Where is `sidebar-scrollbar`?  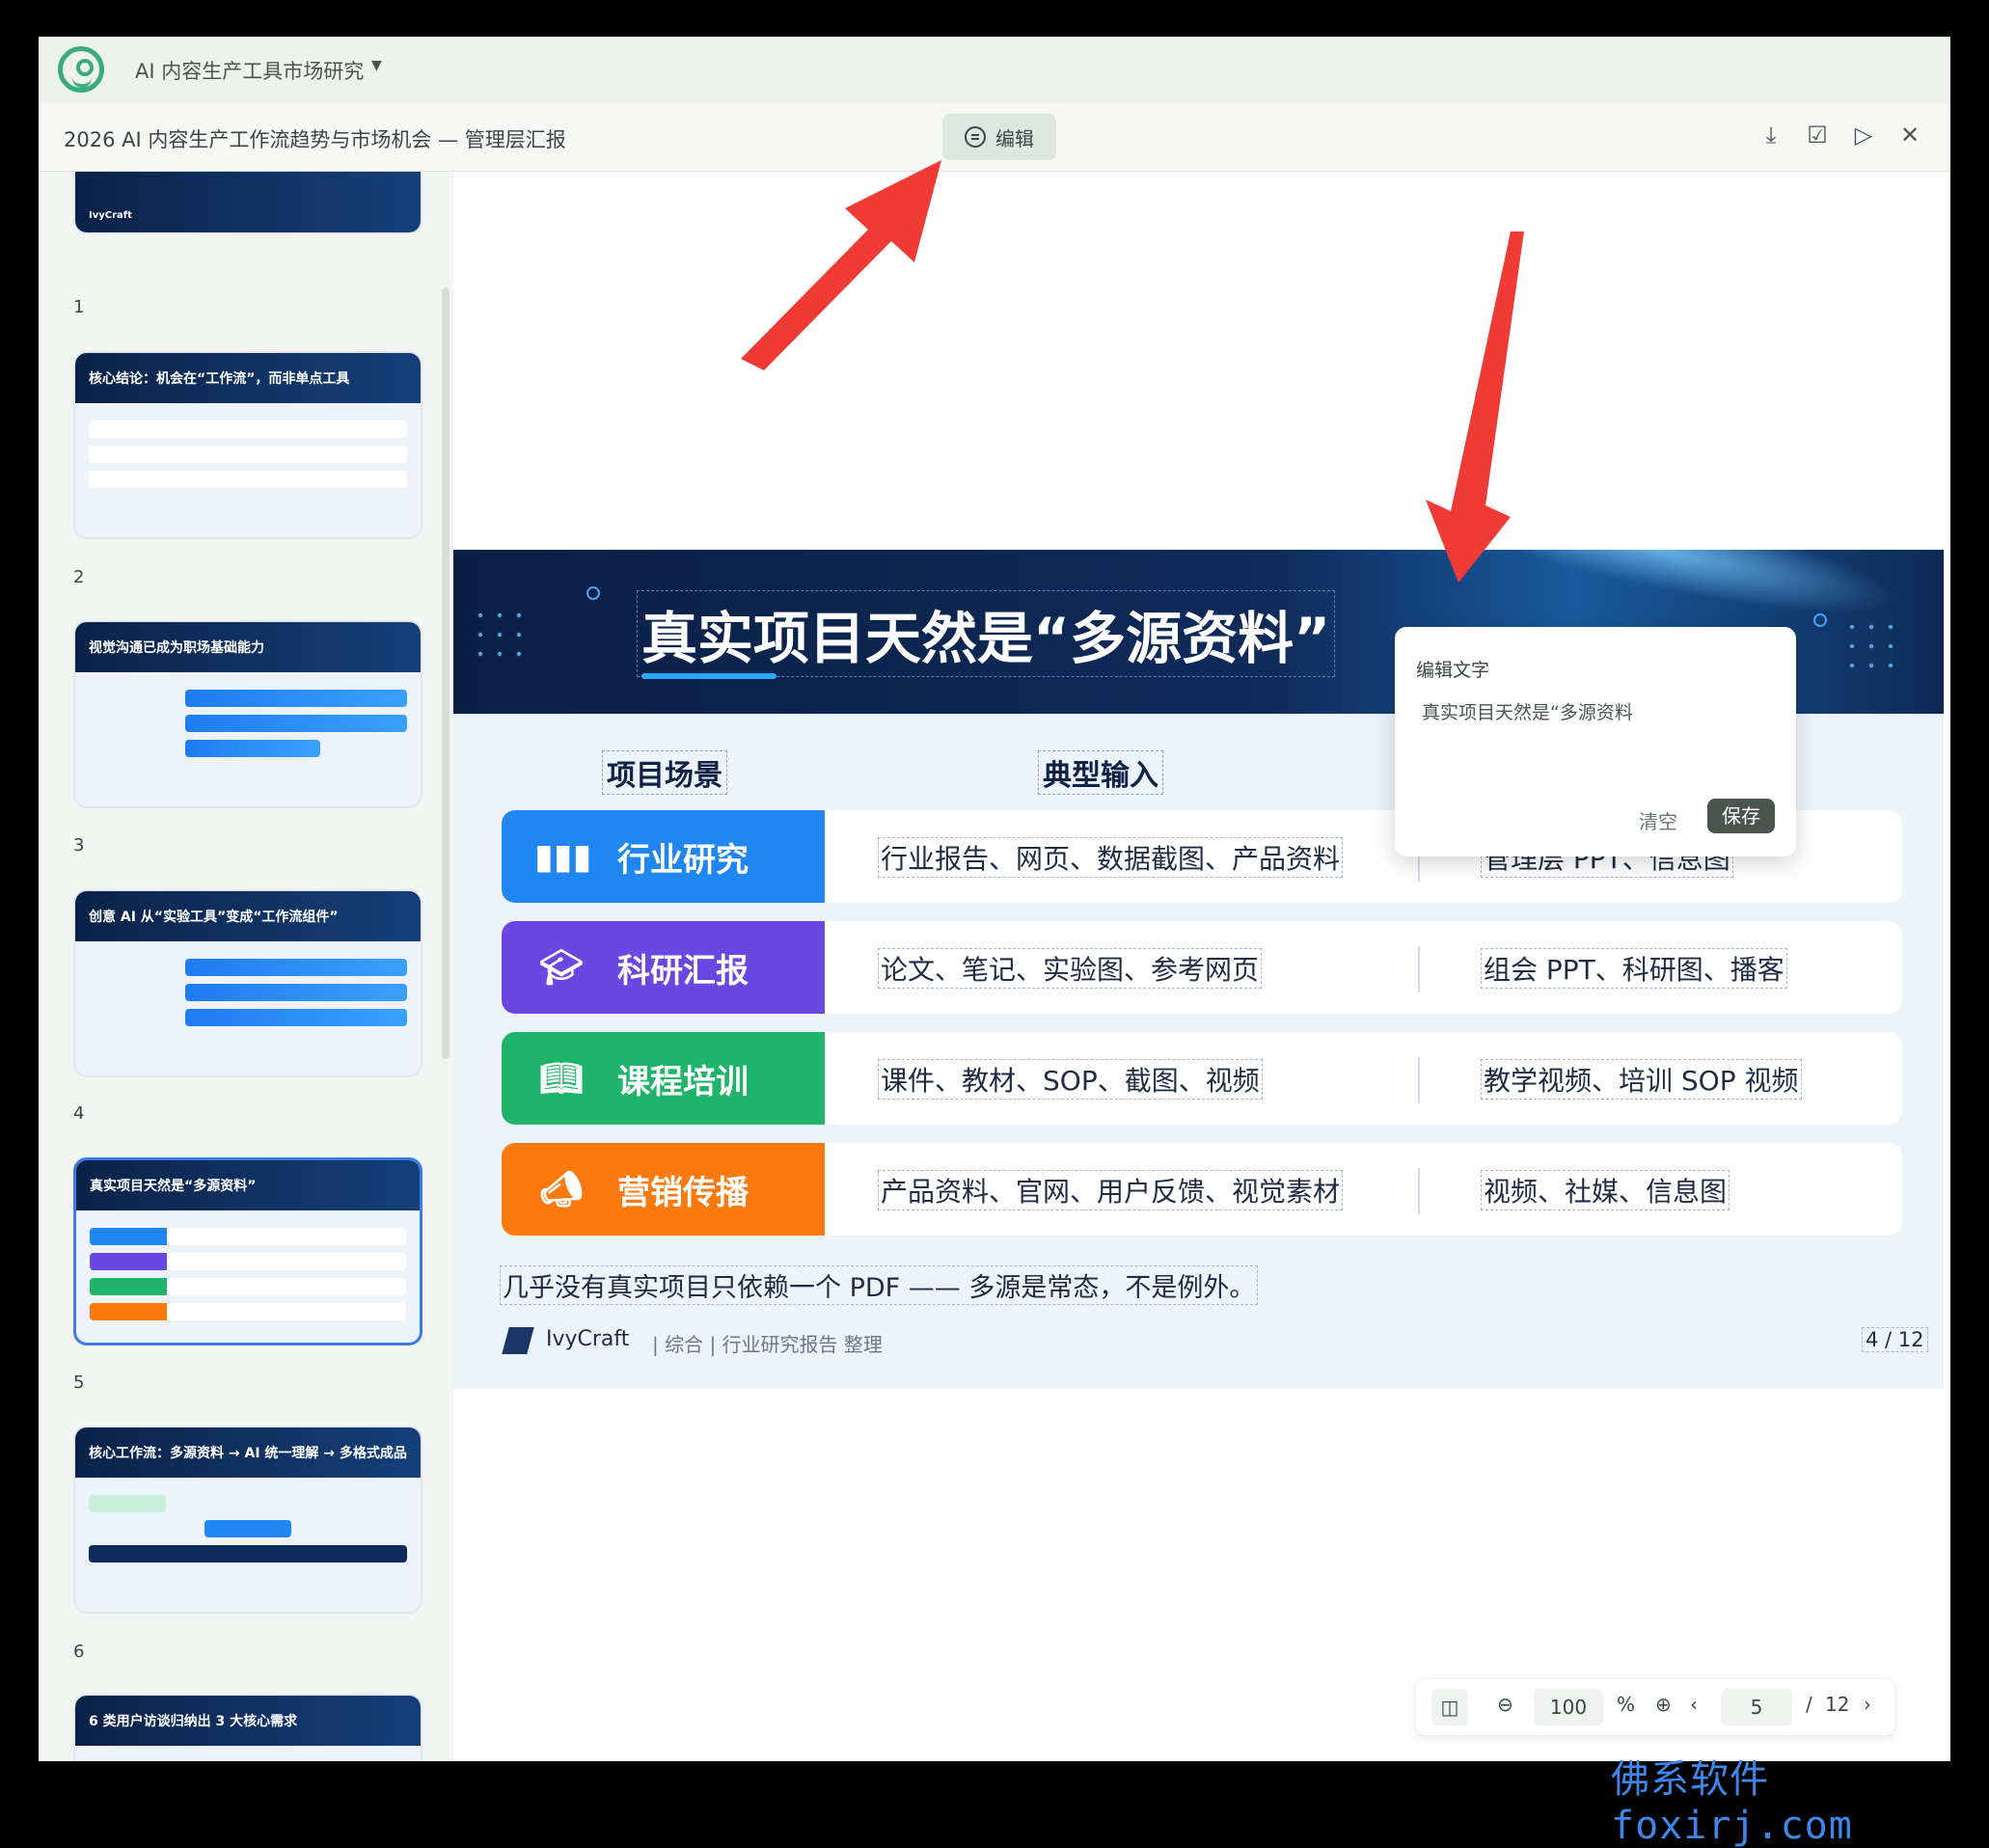
sidebar-scrollbar is located at coordinates (446, 673).